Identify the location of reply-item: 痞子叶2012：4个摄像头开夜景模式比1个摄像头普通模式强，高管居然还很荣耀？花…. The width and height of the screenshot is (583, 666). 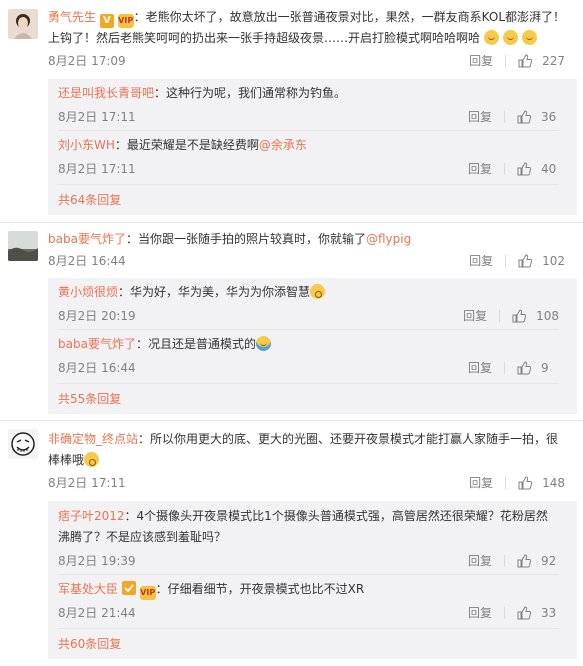
(308, 540).